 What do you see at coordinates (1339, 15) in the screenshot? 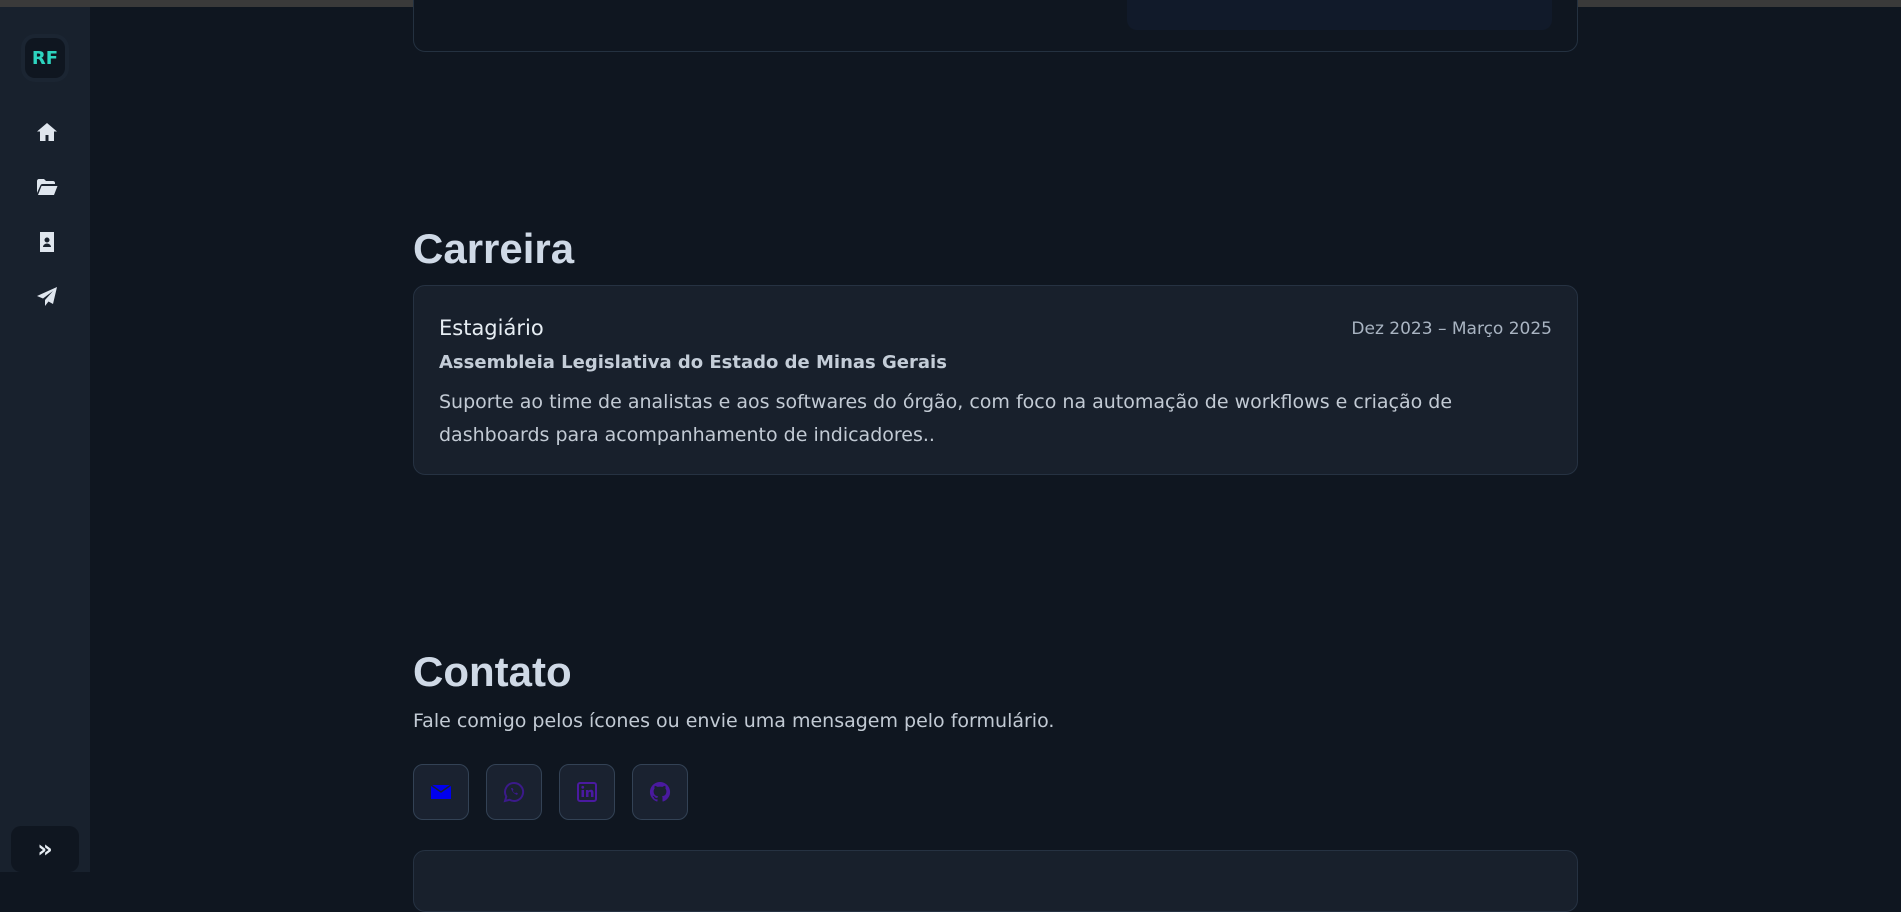
I see `project-card-preview` at bounding box center [1339, 15].